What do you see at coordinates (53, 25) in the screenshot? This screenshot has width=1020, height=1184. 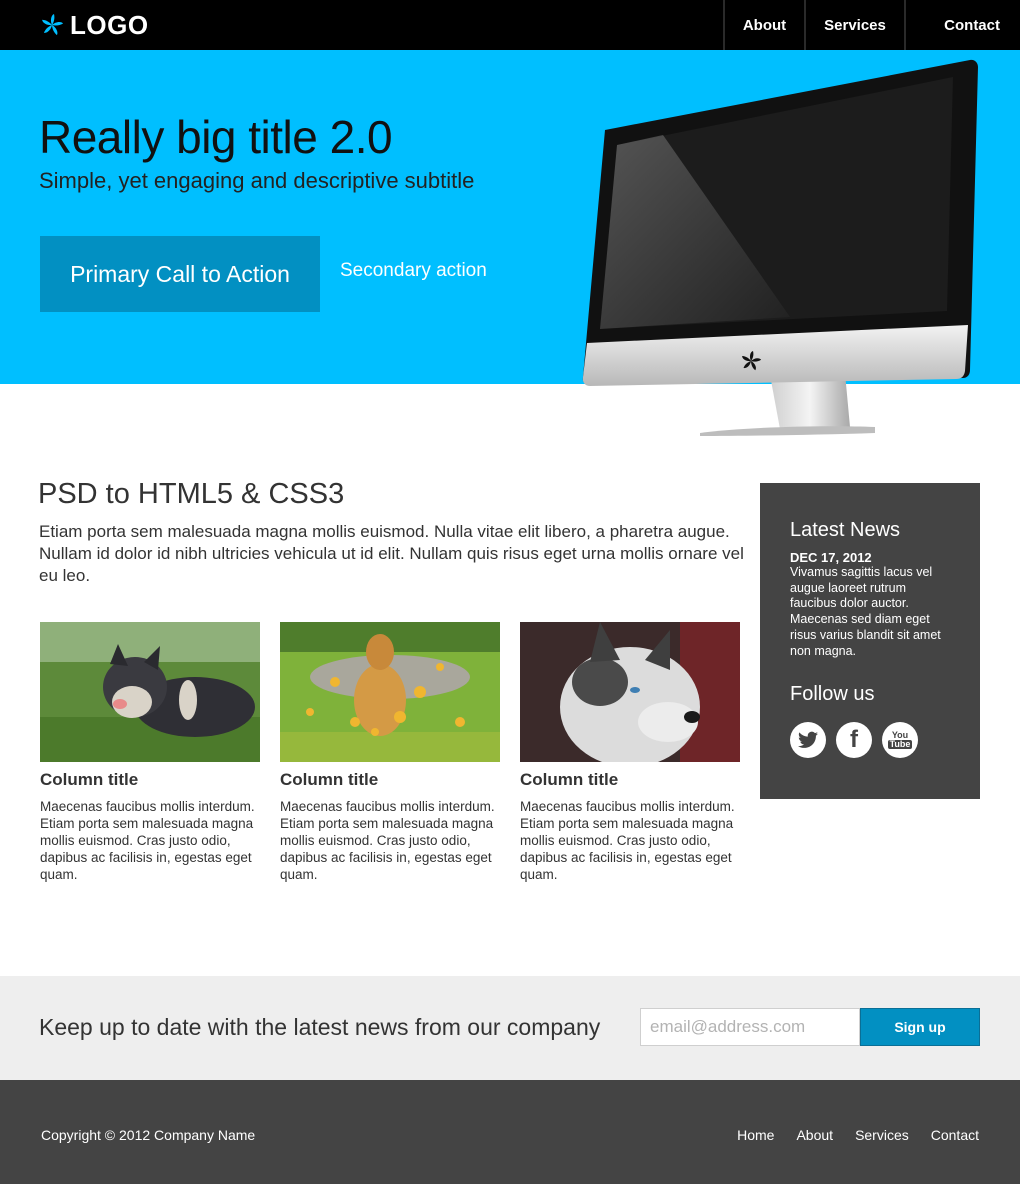 I see `pinwheel-icon` at bounding box center [53, 25].